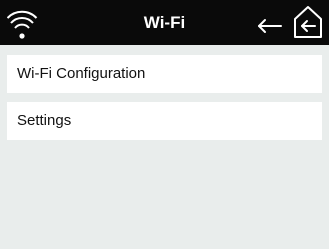 The image size is (329, 249). What do you see at coordinates (308, 22) in the screenshot?
I see `home-icon` at bounding box center [308, 22].